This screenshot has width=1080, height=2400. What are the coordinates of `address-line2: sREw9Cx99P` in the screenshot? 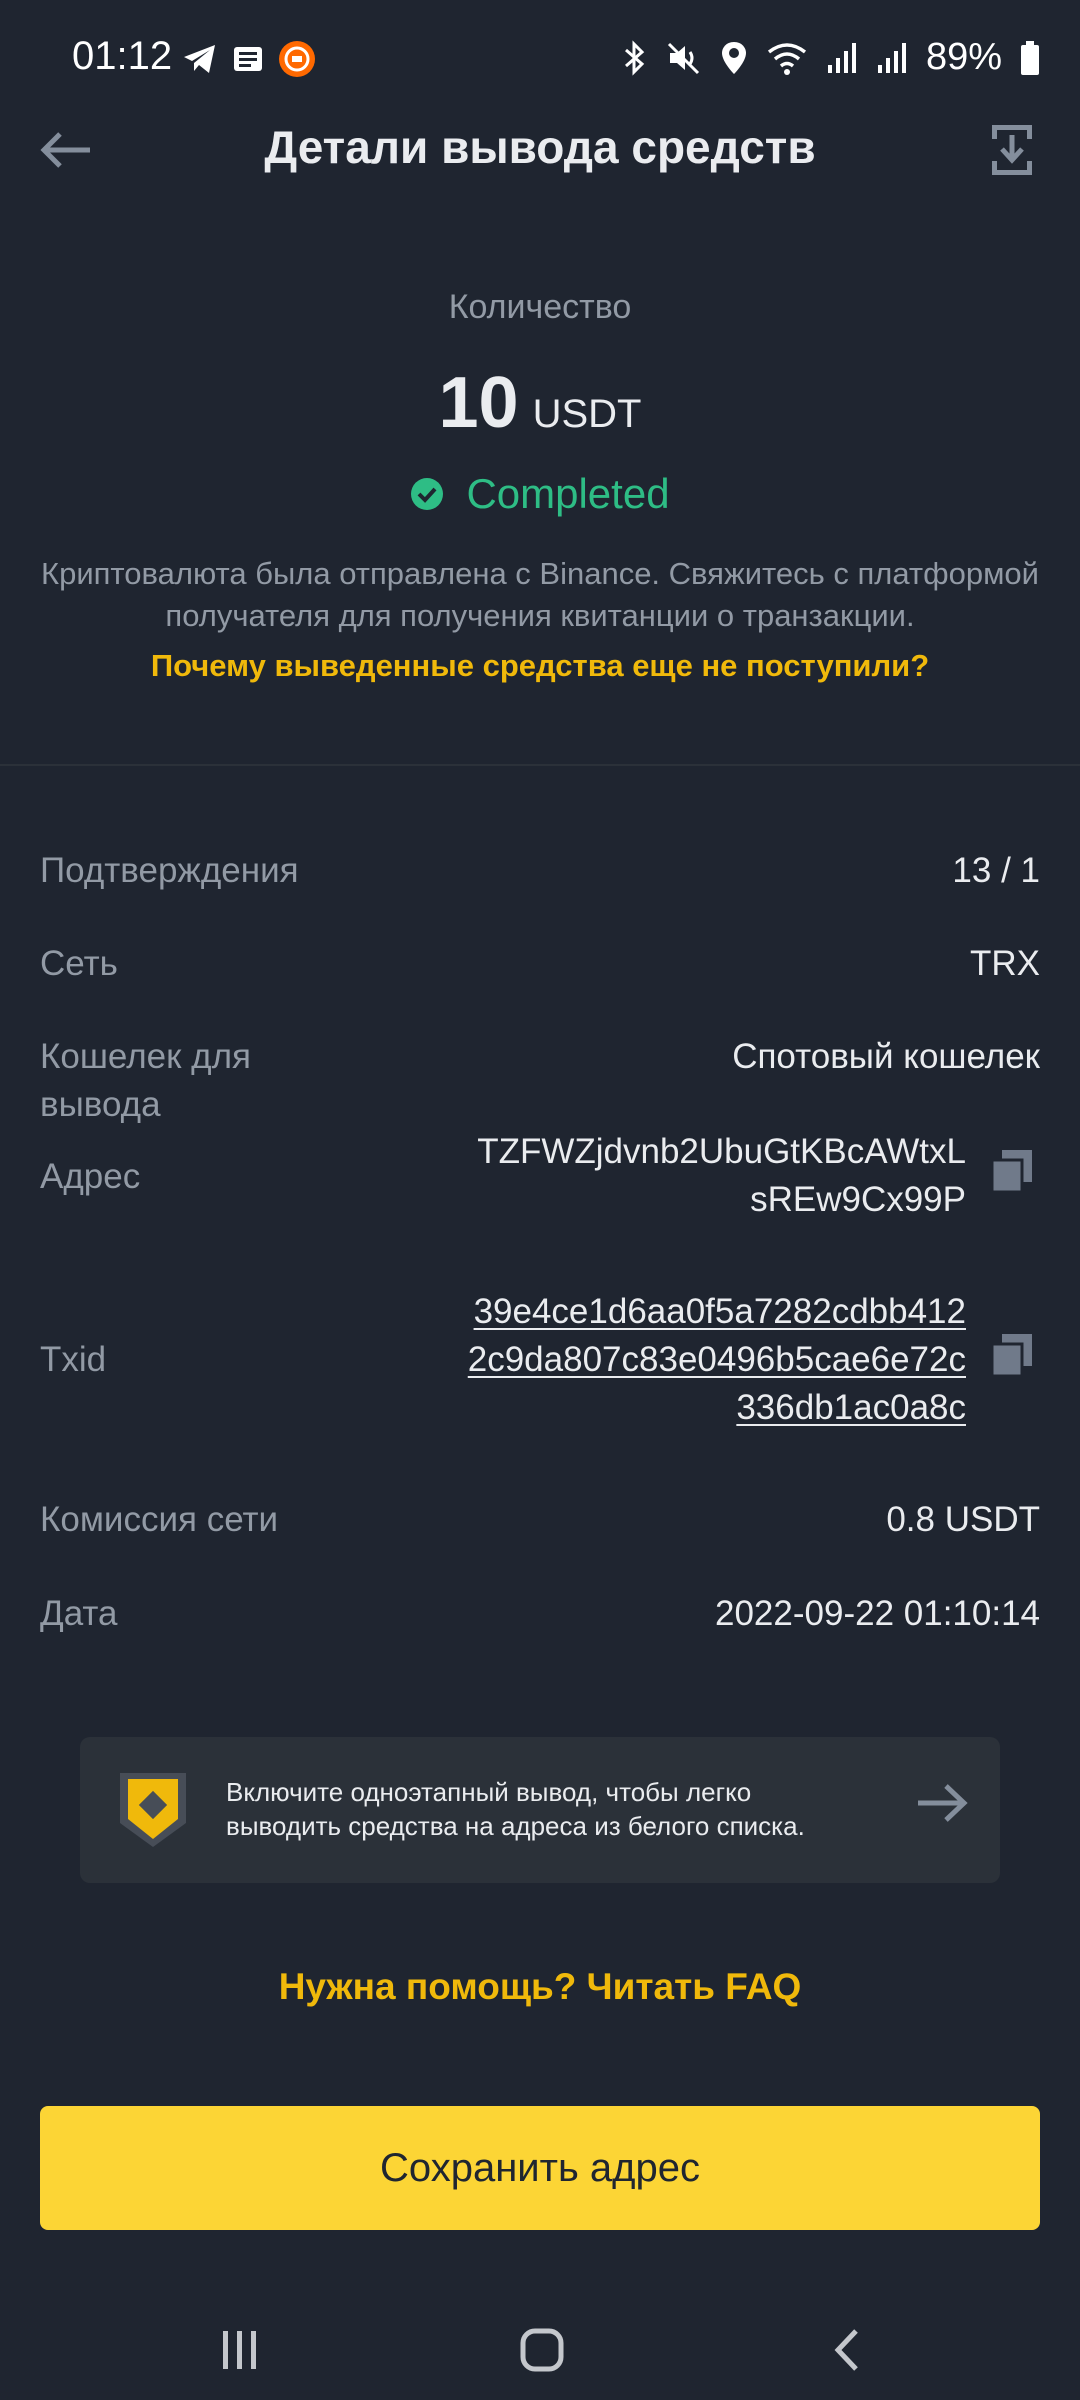 It's located at (858, 1199).